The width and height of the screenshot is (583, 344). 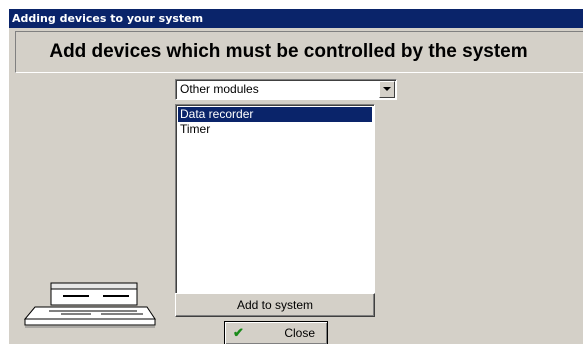 I want to click on category-dropdown: Other modules, so click(x=286, y=89).